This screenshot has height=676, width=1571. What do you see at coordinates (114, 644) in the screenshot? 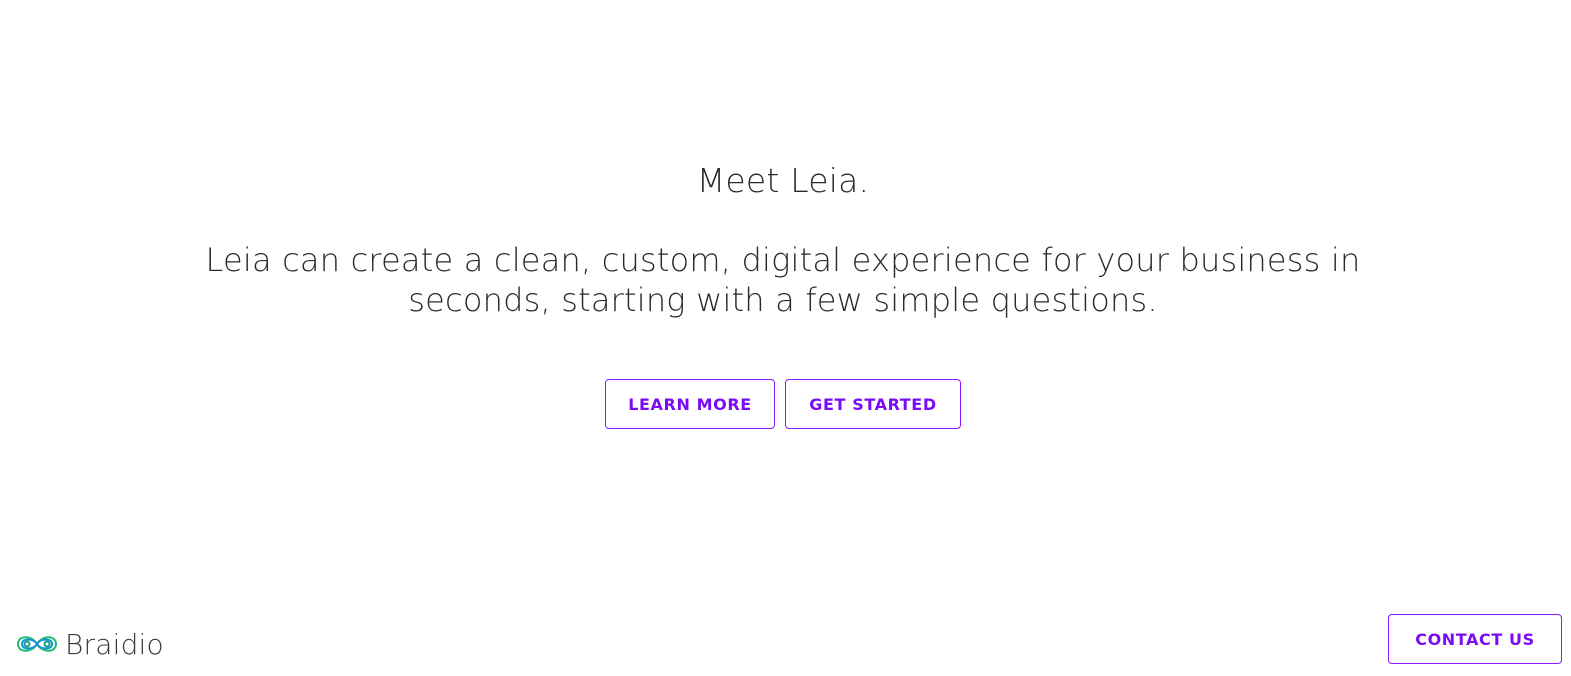
I see `brand-name: Braidio` at bounding box center [114, 644].